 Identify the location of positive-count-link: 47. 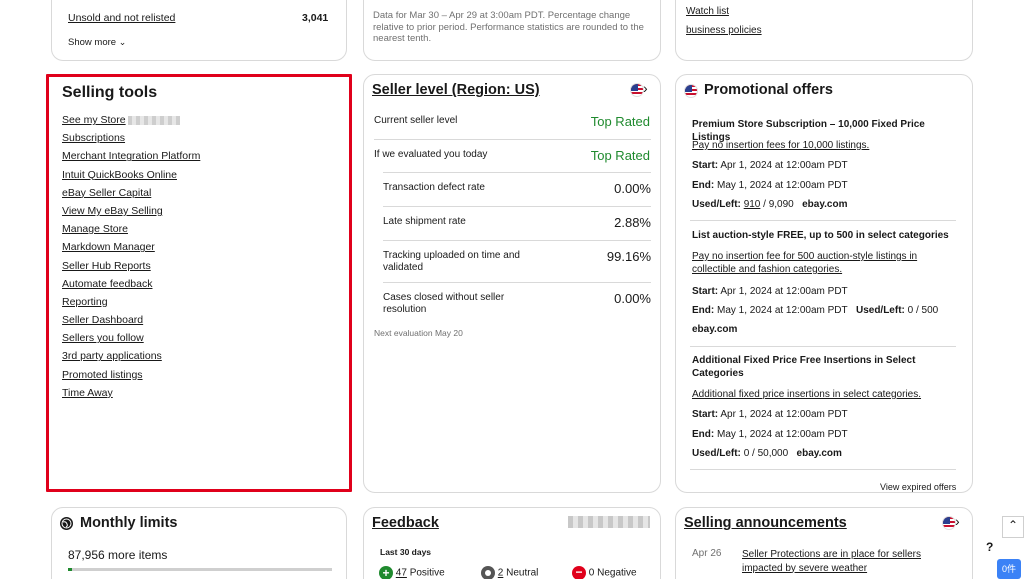
(401, 573).